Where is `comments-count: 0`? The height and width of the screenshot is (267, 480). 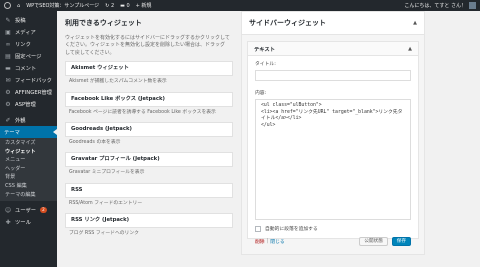 comments-count: 0 is located at coordinates (128, 5).